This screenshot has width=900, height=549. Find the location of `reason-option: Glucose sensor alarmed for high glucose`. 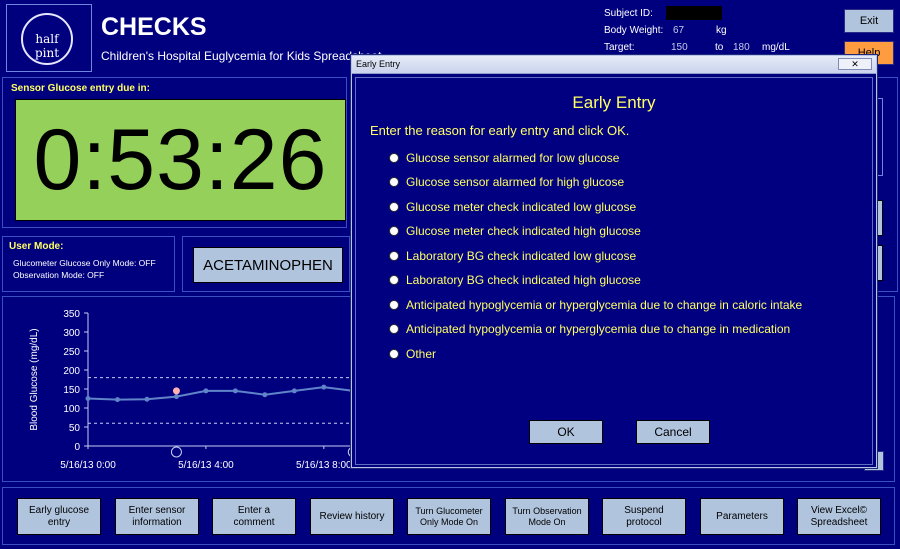

reason-option: Glucose sensor alarmed for high glucose is located at coordinates (506, 182).